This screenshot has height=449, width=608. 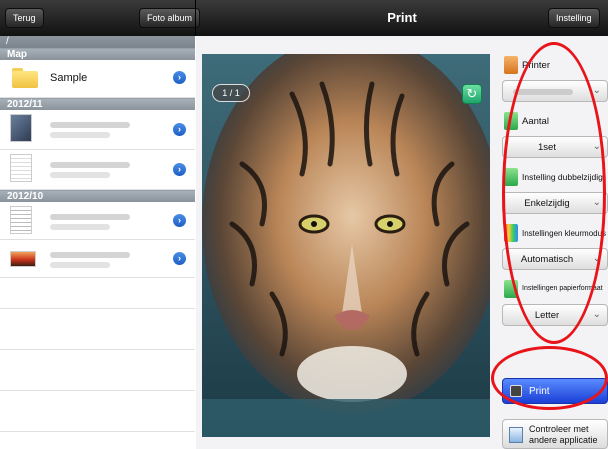 I want to click on redacted-printer-name, so click(x=543, y=92).